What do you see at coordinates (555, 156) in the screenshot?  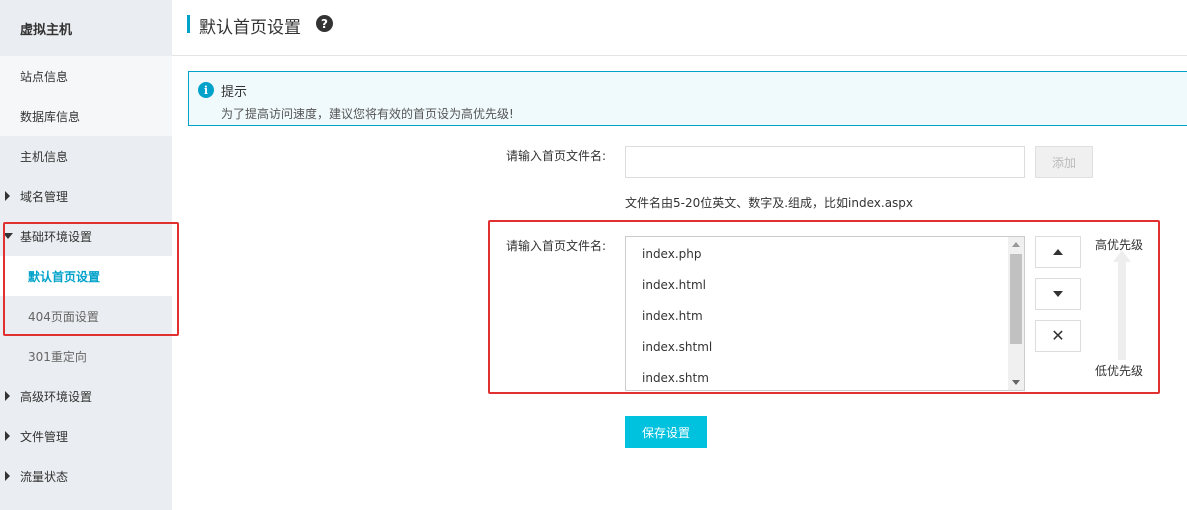 I see `filename-input-label: 请输入首页文件名:` at bounding box center [555, 156].